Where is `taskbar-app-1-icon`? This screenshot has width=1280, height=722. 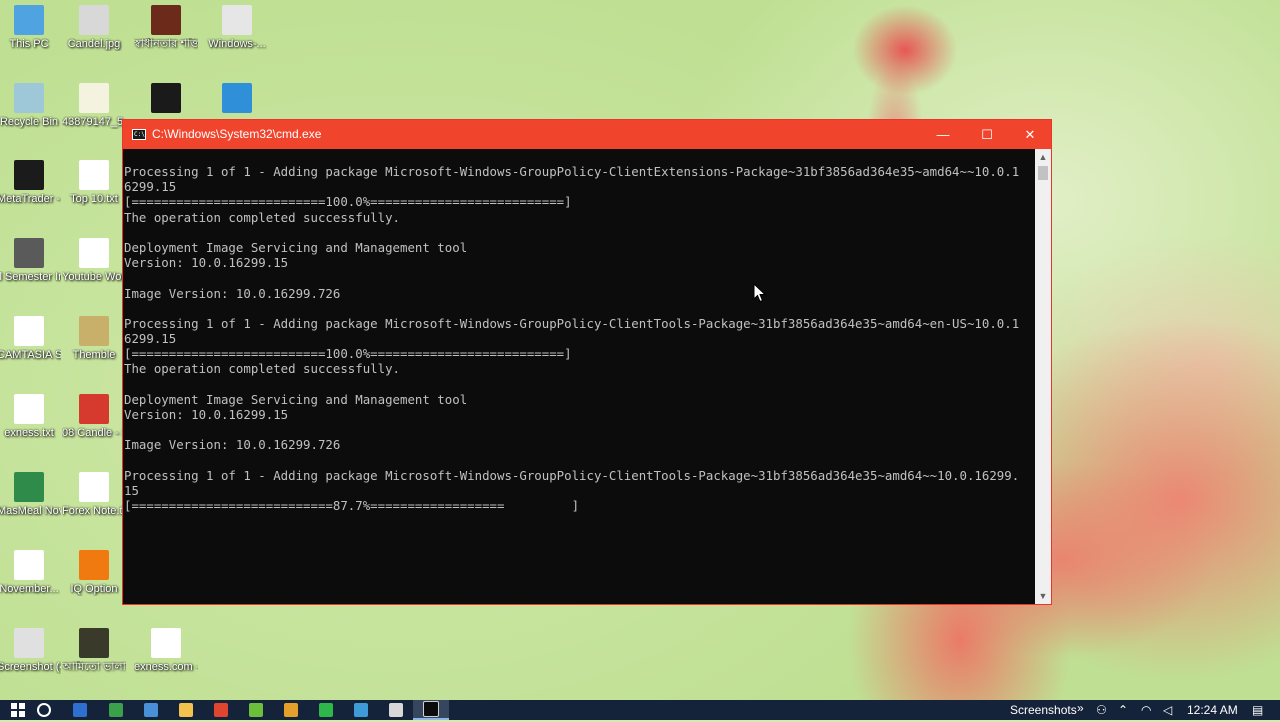 taskbar-app-1-icon is located at coordinates (80, 710).